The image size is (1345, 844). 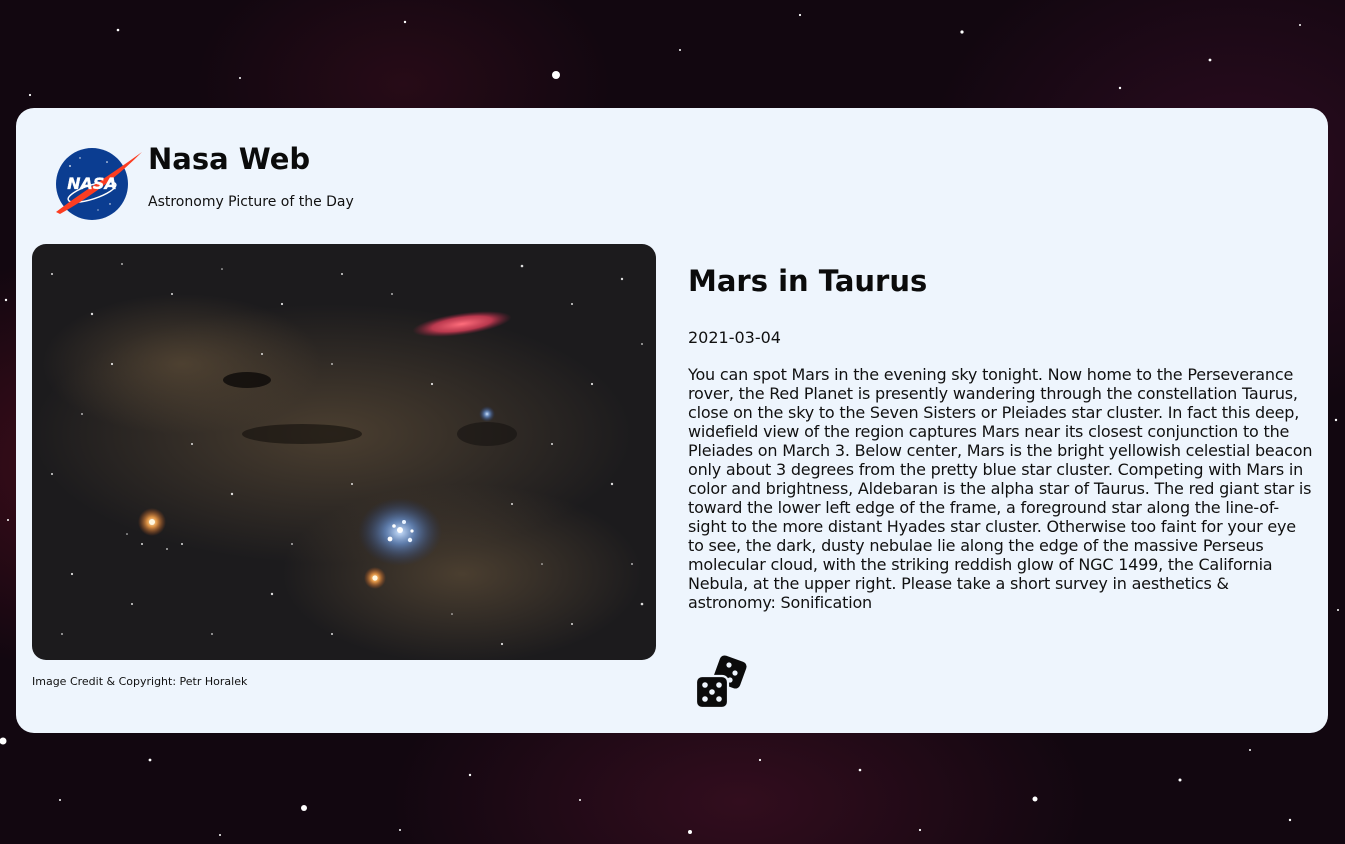 What do you see at coordinates (734, 337) in the screenshot?
I see `apod-date: 2021-03-04` at bounding box center [734, 337].